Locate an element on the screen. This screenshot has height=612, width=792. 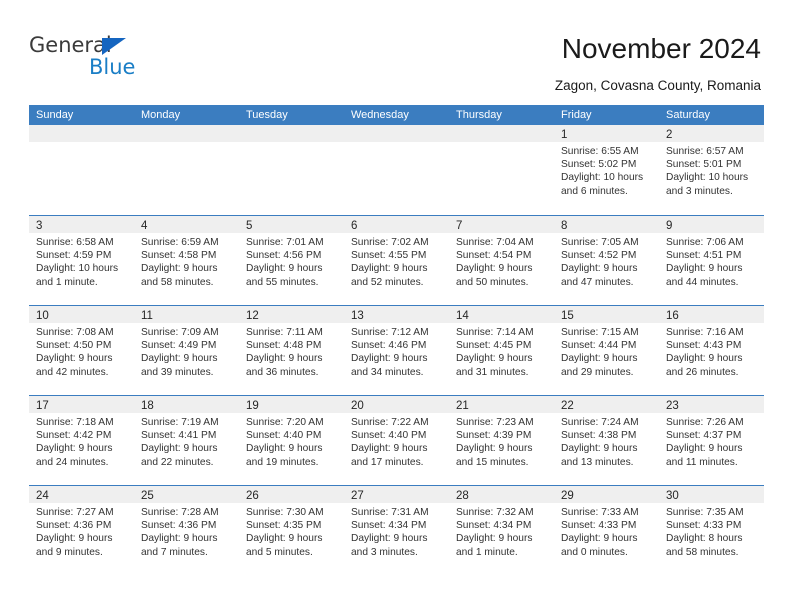
day-number-band: 22 is located at coordinates (606, 404).